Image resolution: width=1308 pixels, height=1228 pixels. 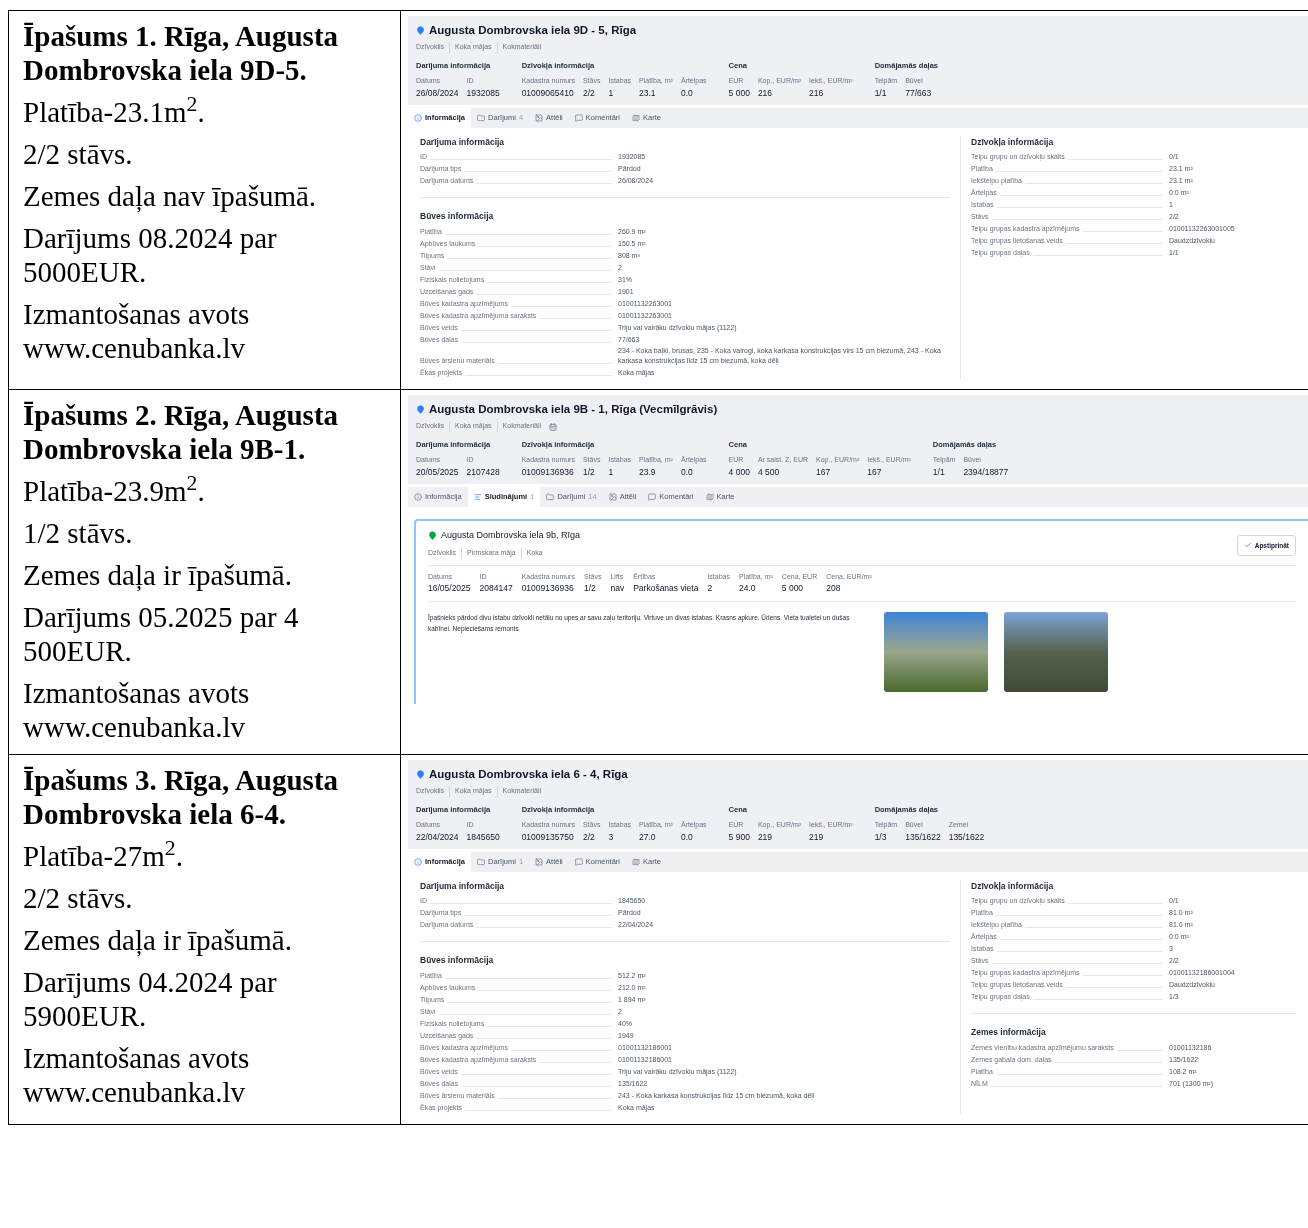 What do you see at coordinates (161, 634) in the screenshot?
I see `property-detail: Darījums 05.2025 par 4 500EUR.` at bounding box center [161, 634].